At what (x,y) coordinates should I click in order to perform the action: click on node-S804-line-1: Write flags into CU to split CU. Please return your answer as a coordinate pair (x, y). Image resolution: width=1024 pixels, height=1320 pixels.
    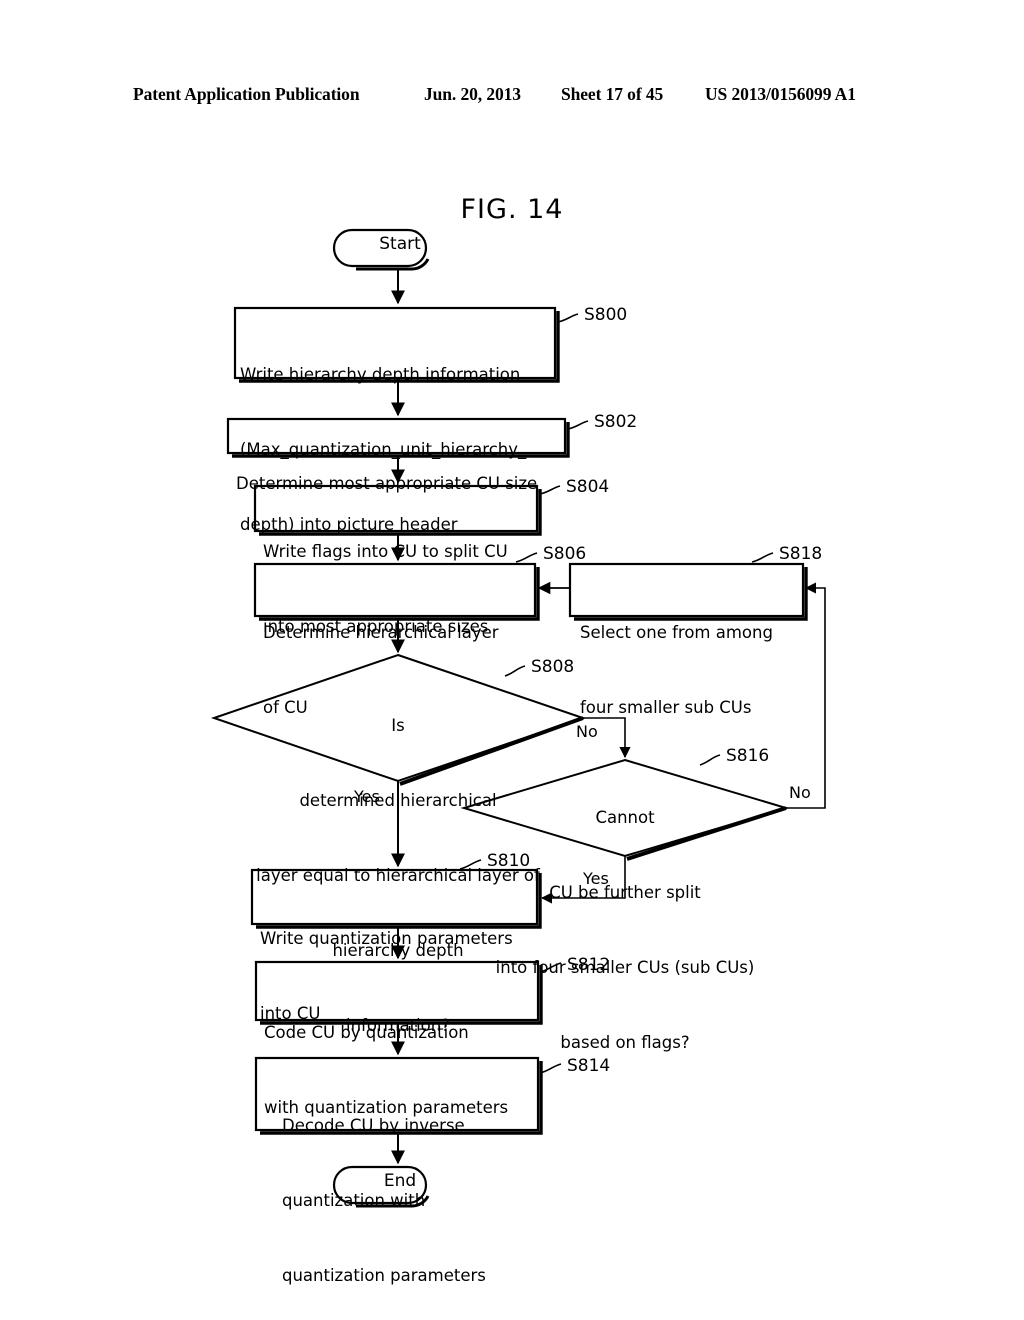
    Looking at the image, I should click on (385, 551).